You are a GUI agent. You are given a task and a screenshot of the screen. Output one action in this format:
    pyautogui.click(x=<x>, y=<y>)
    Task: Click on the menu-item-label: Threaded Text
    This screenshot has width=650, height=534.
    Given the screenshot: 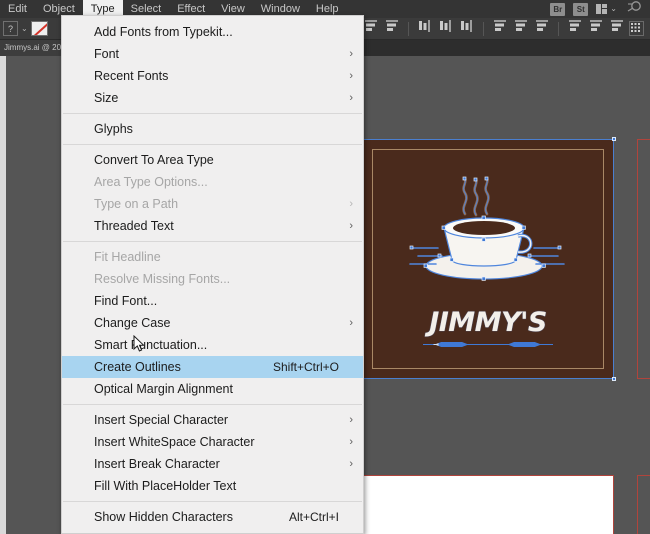 What is the action you would take?
    pyautogui.click(x=134, y=226)
    